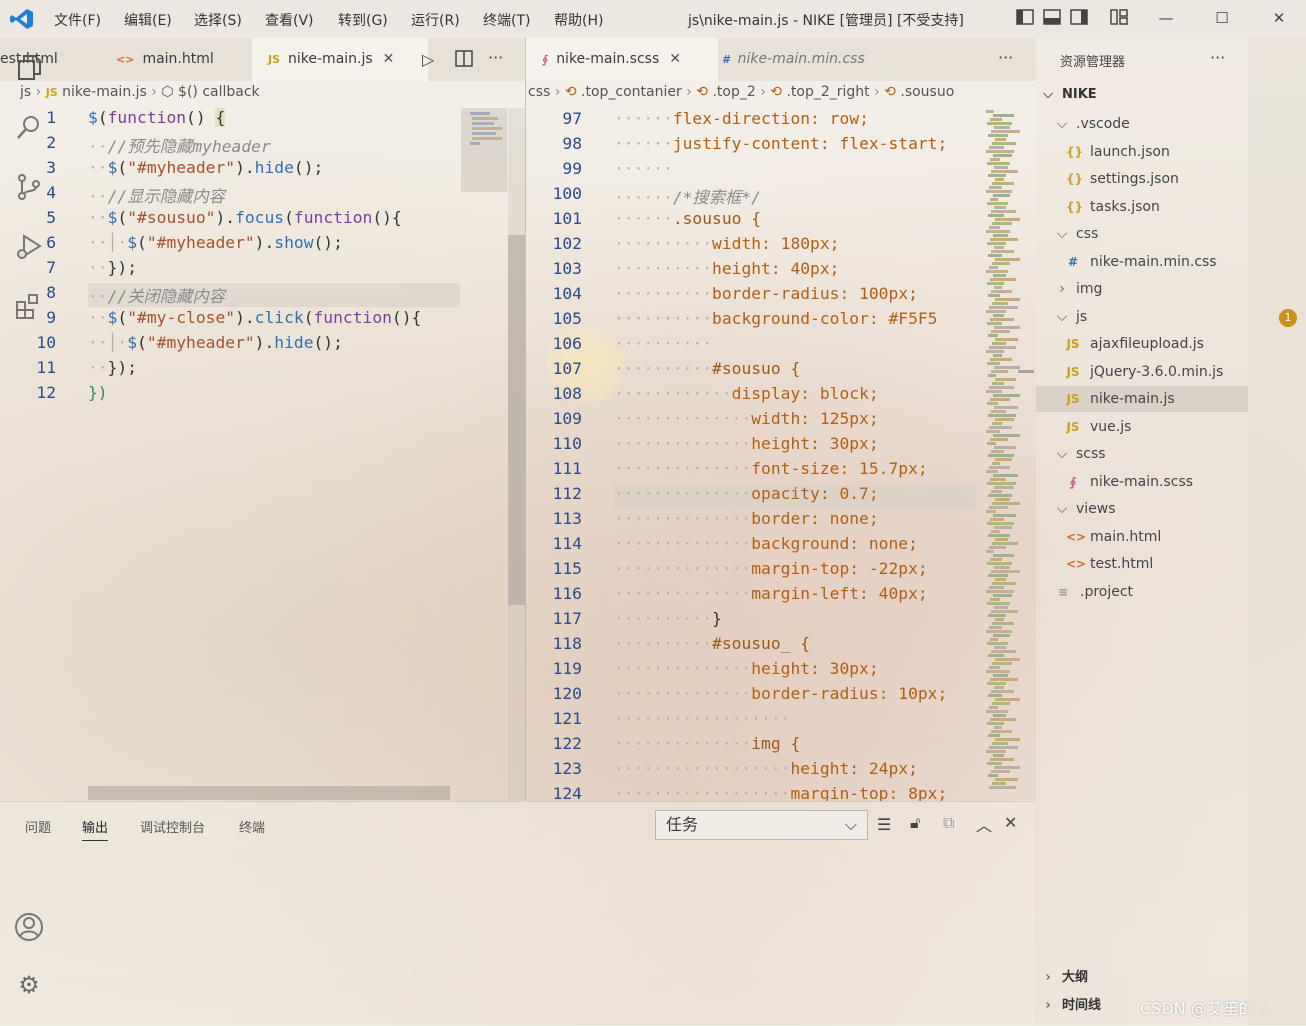  I want to click on toggle-panel-icon, so click(1052, 18).